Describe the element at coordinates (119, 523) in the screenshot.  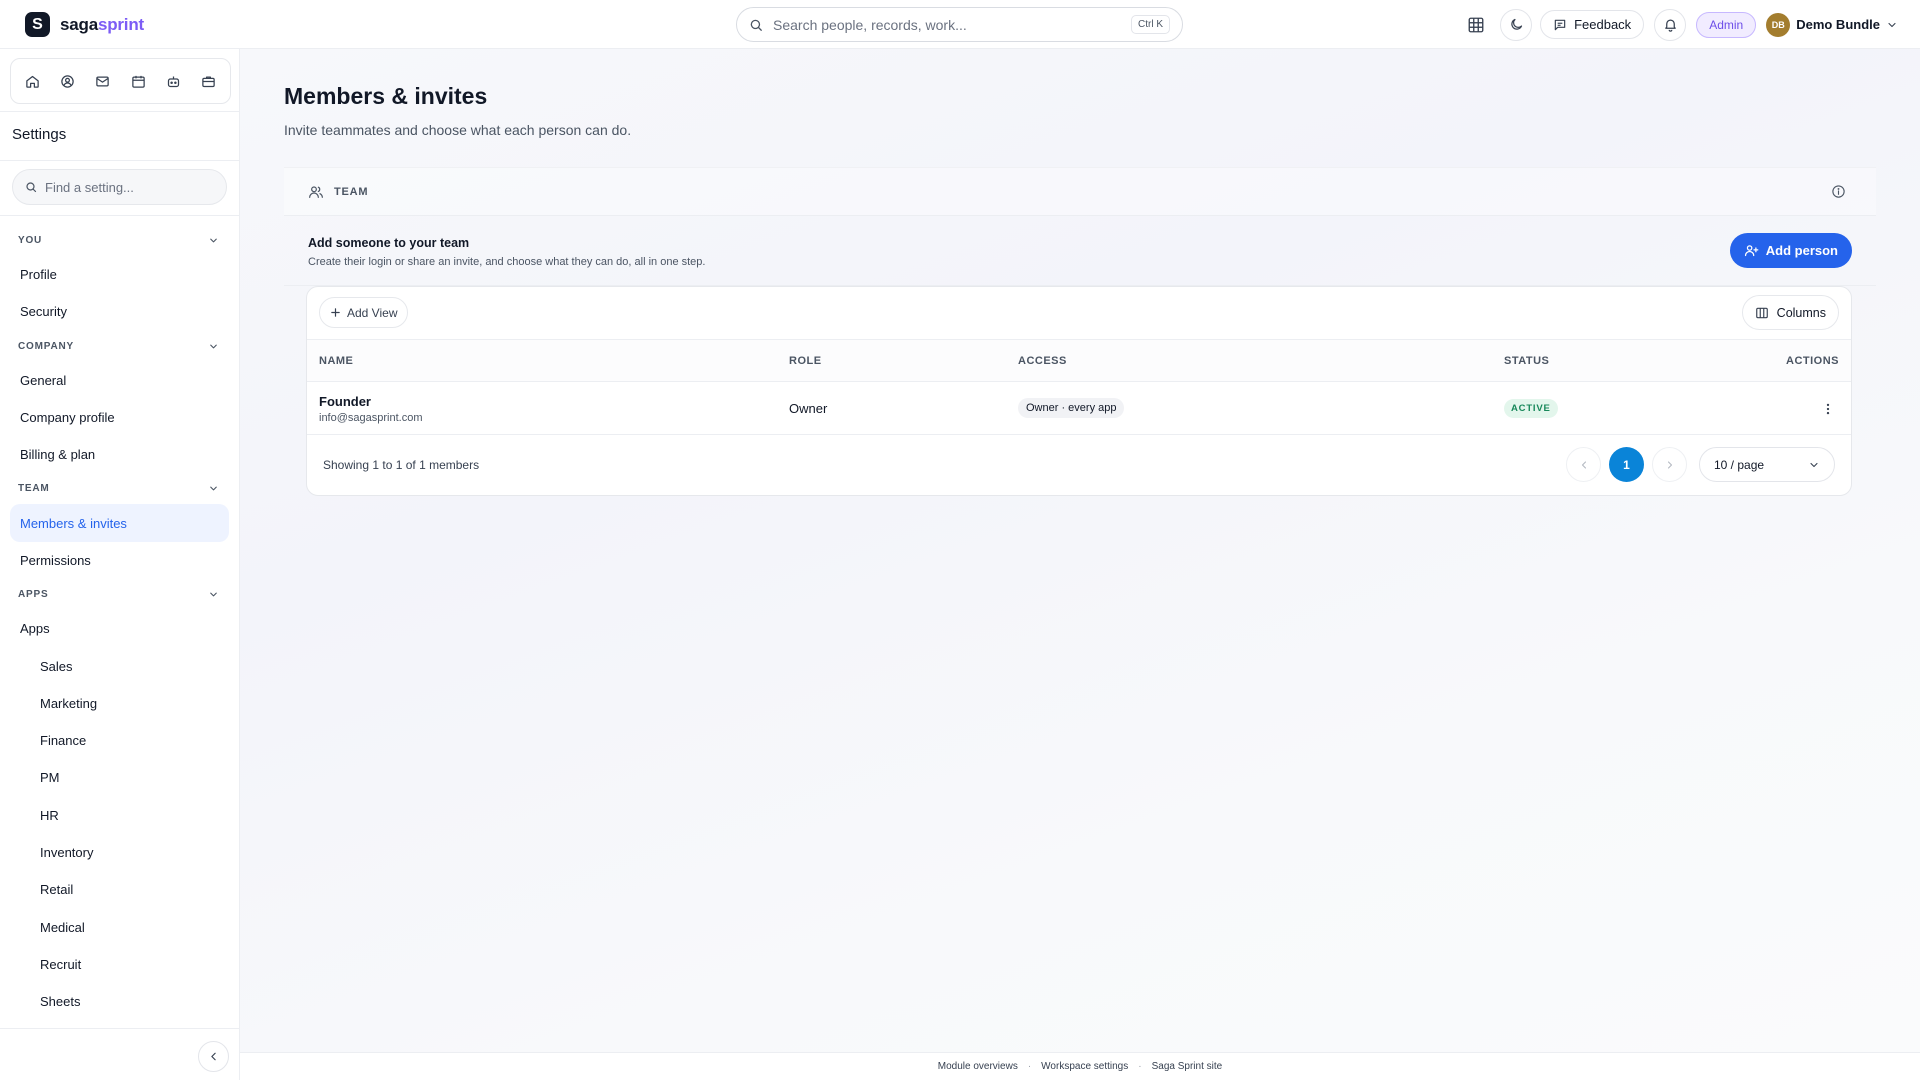
I see `sidebar-item-members-invites: Members & invites` at that location.